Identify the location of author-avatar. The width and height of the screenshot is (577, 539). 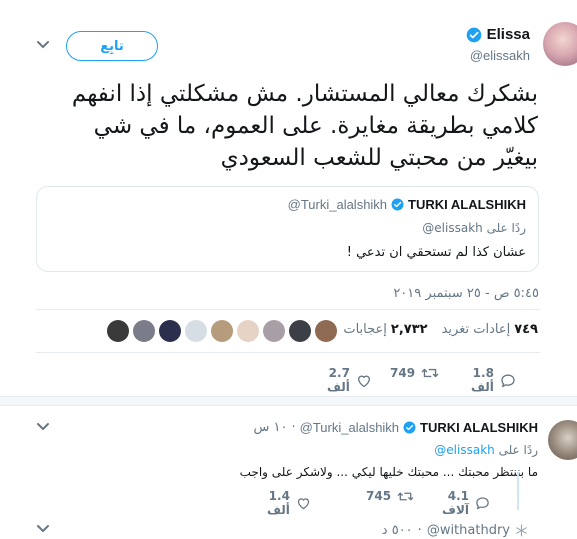
(560, 44).